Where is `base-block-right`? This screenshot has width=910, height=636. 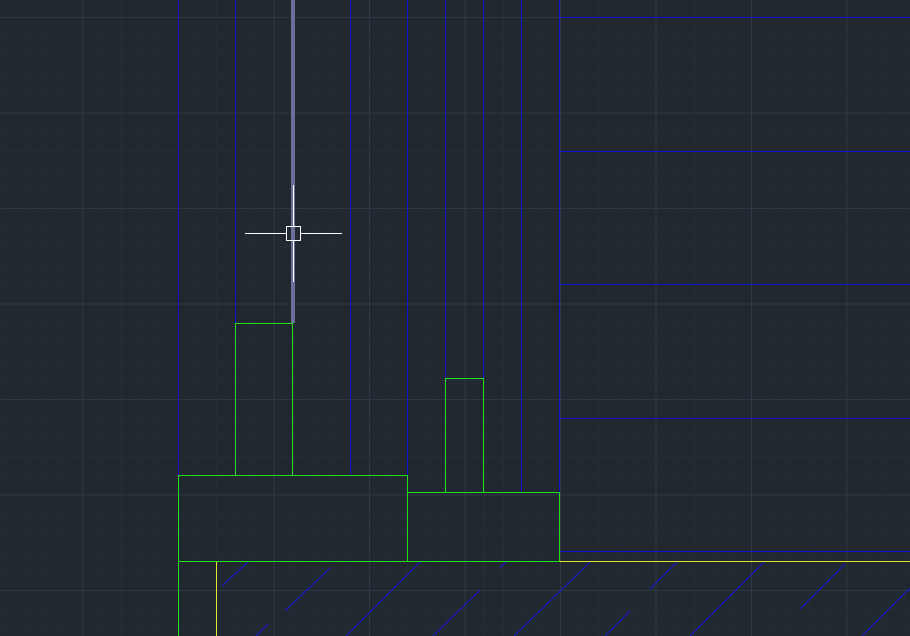 base-block-right is located at coordinates (483, 527).